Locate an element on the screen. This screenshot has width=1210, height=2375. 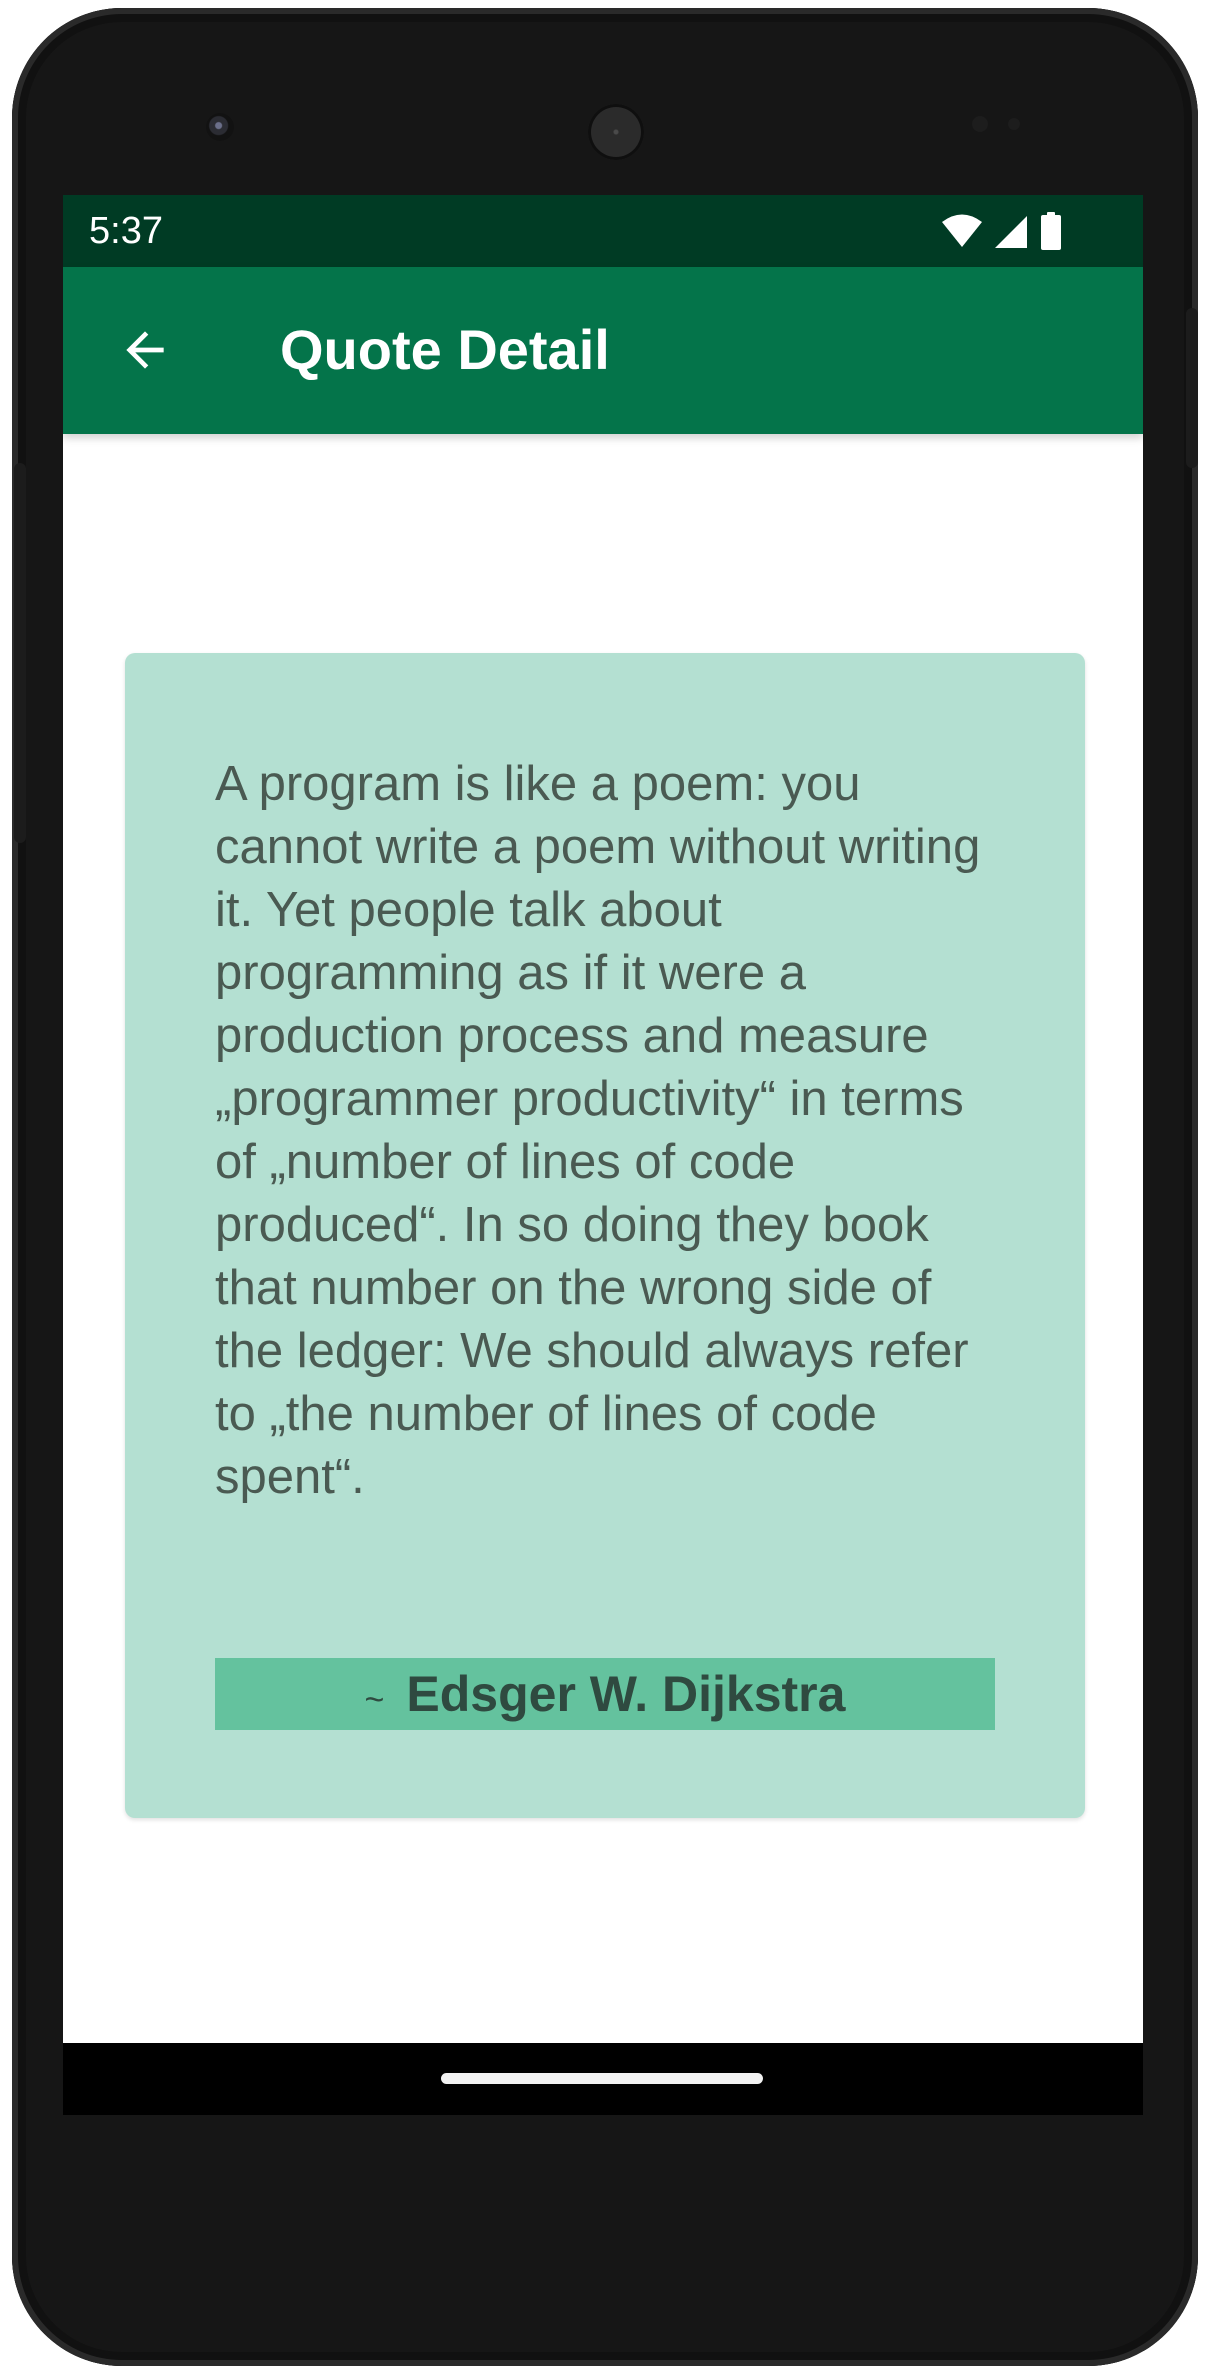
power-button is located at coordinates (1192, 388).